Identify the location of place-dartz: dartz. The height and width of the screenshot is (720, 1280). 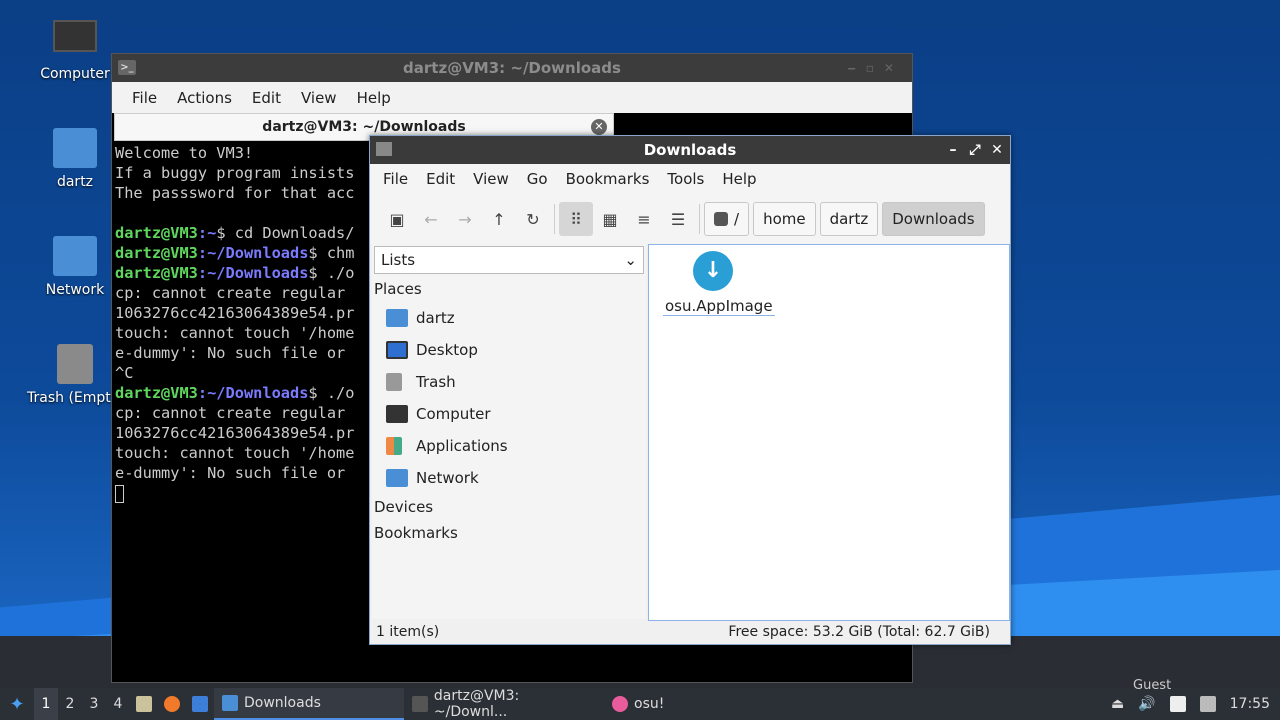
(509, 318).